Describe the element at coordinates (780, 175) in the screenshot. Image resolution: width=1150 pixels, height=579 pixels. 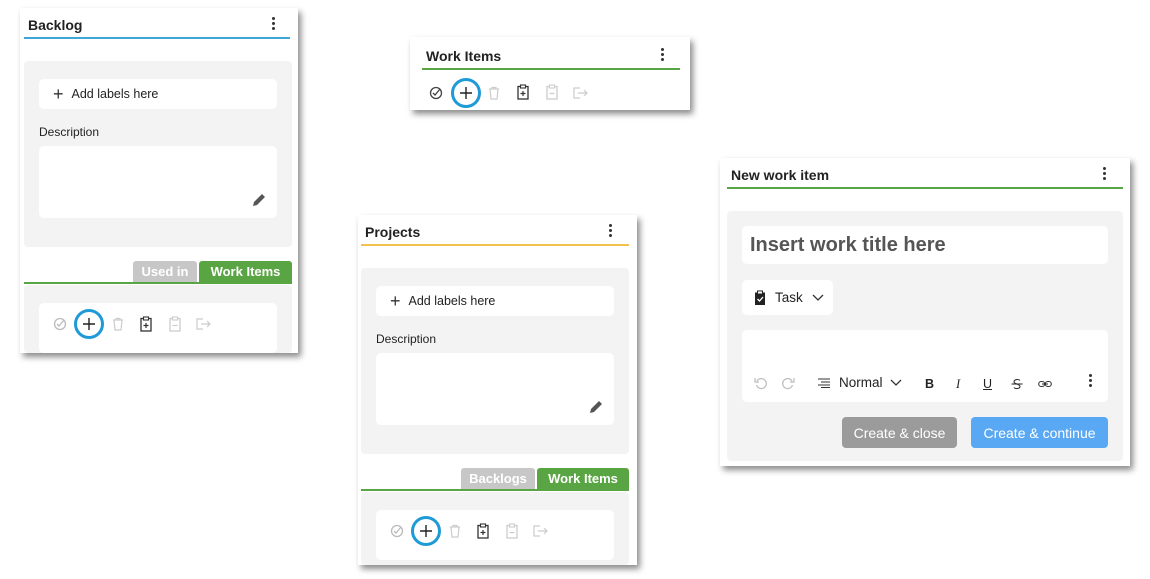
I see `panel-title: New work item` at that location.